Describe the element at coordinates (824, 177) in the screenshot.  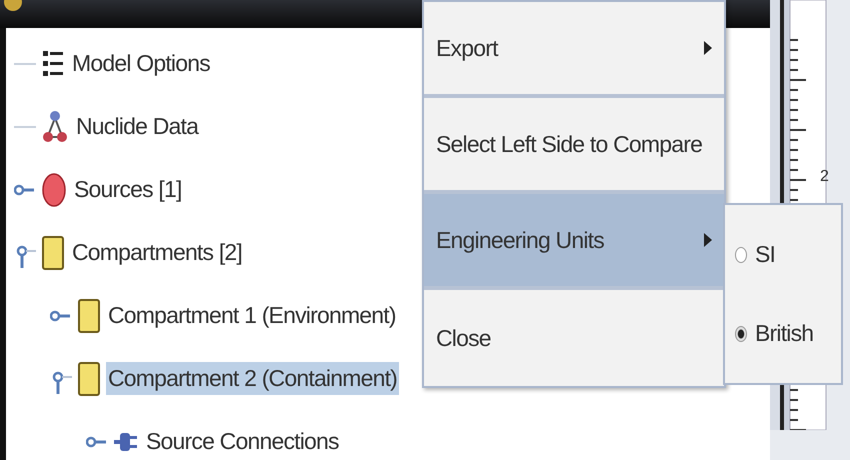
I see `ruler-label: 2` at that location.